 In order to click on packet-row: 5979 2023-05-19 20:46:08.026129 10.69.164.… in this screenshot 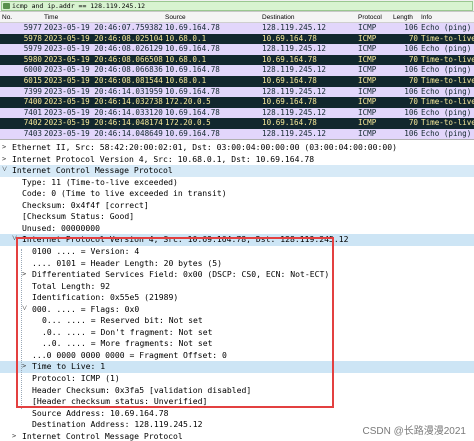, I will do `click(237, 49)`.